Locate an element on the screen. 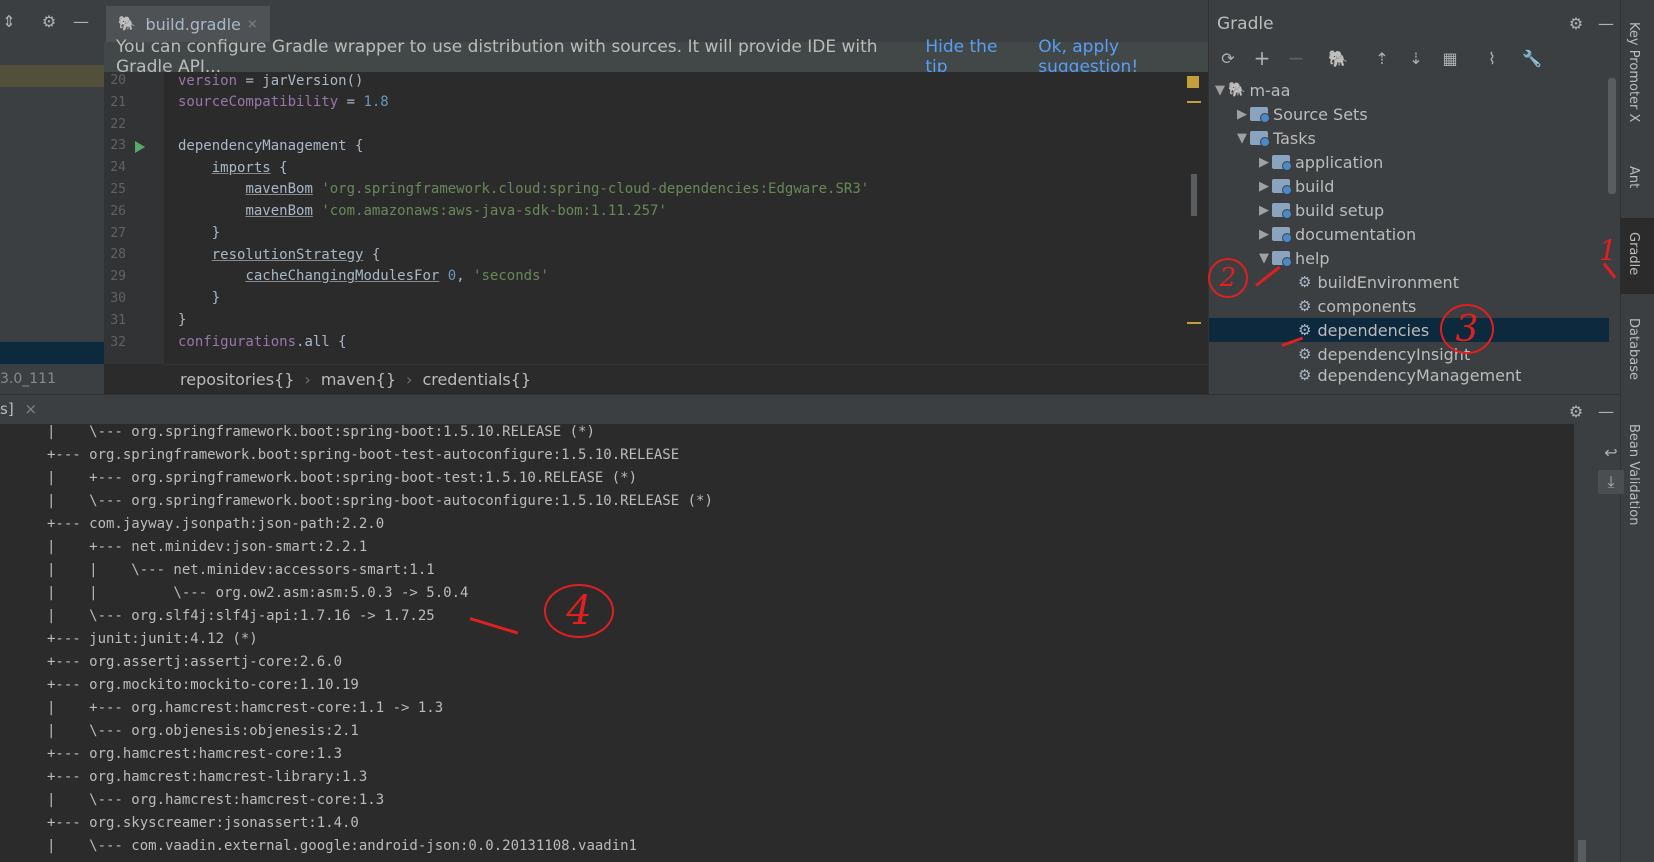 This screenshot has width=1654, height=862. scroll-to-end-icon: ⤓ is located at coordinates (1611, 482).